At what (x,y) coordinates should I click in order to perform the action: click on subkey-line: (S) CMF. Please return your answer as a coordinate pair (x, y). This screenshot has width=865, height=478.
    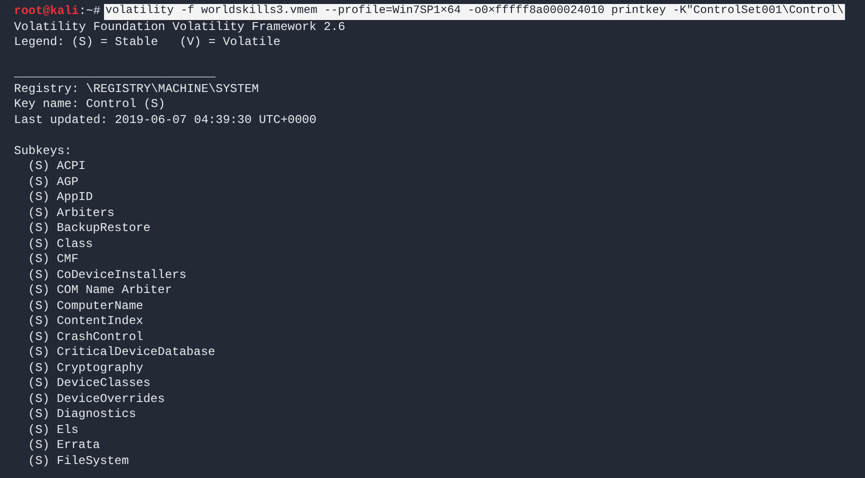
    Looking at the image, I should click on (52, 260).